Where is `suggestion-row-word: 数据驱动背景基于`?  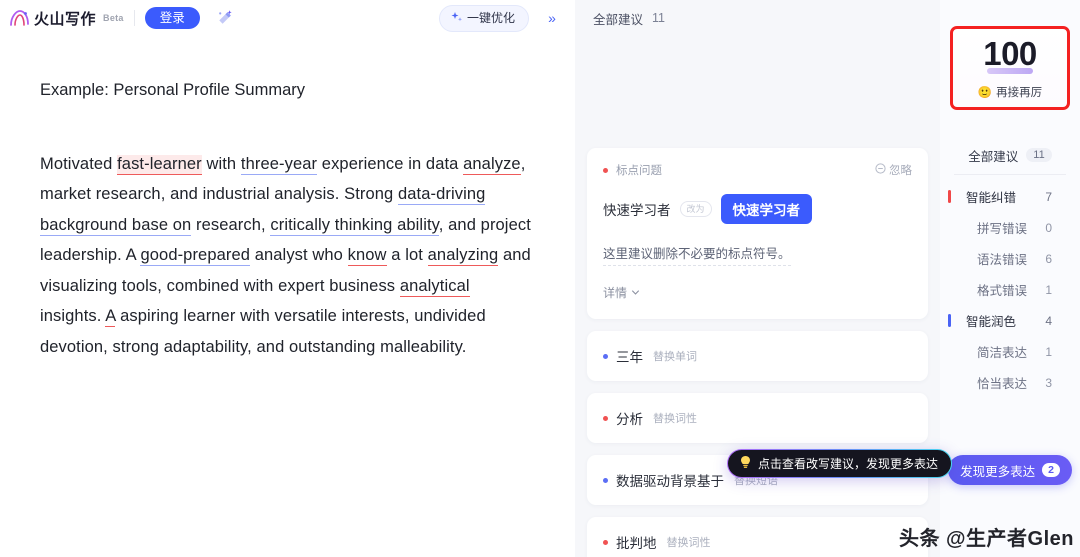
suggestion-row-word: 数据驱动背景基于 is located at coordinates (670, 481).